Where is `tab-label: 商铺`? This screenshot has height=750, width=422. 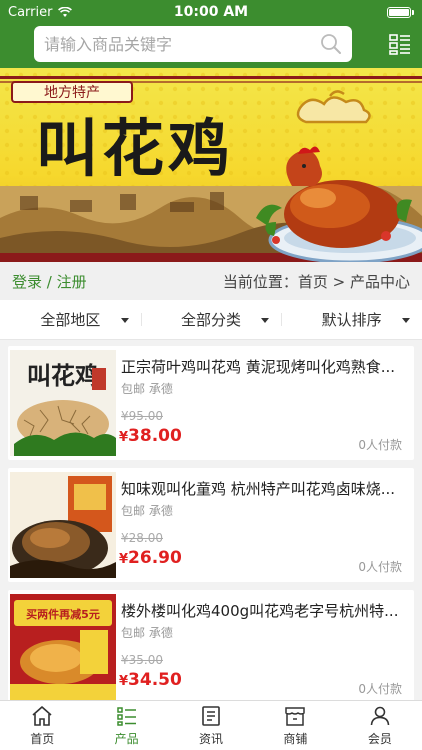
tab-label: 商铺 is located at coordinates (295, 739).